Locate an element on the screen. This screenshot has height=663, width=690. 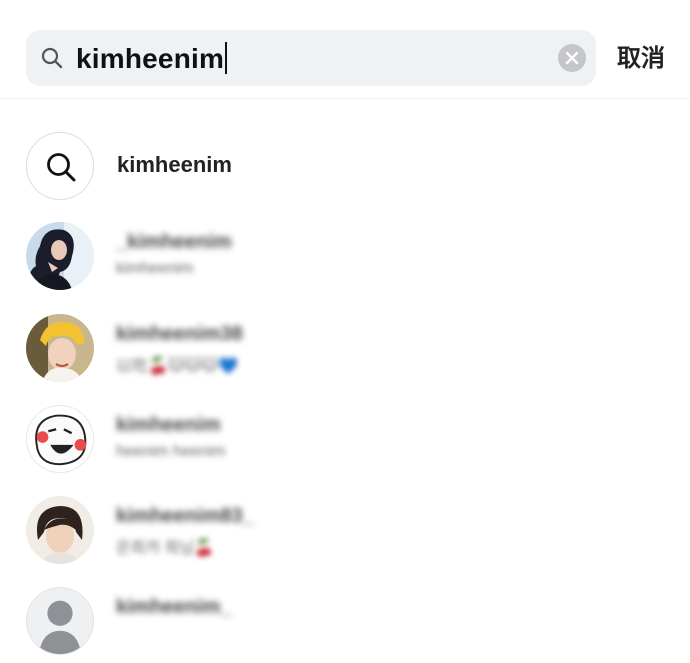
search-query-text: kimheenim is located at coordinates (152, 58).